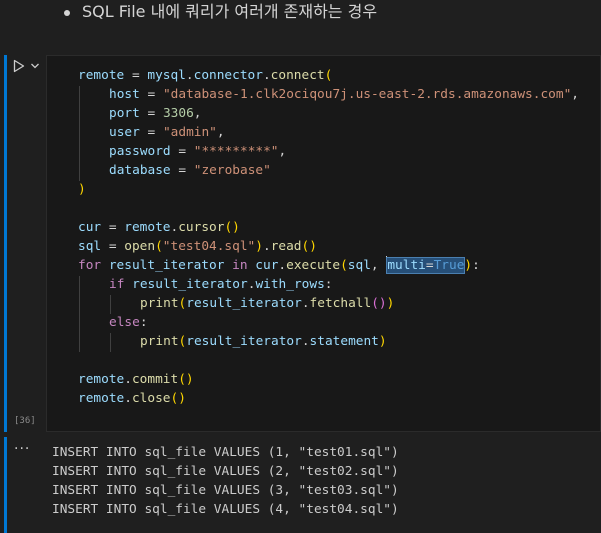  I want to click on code-line: print(result_iterator.statement), so click(263, 341).